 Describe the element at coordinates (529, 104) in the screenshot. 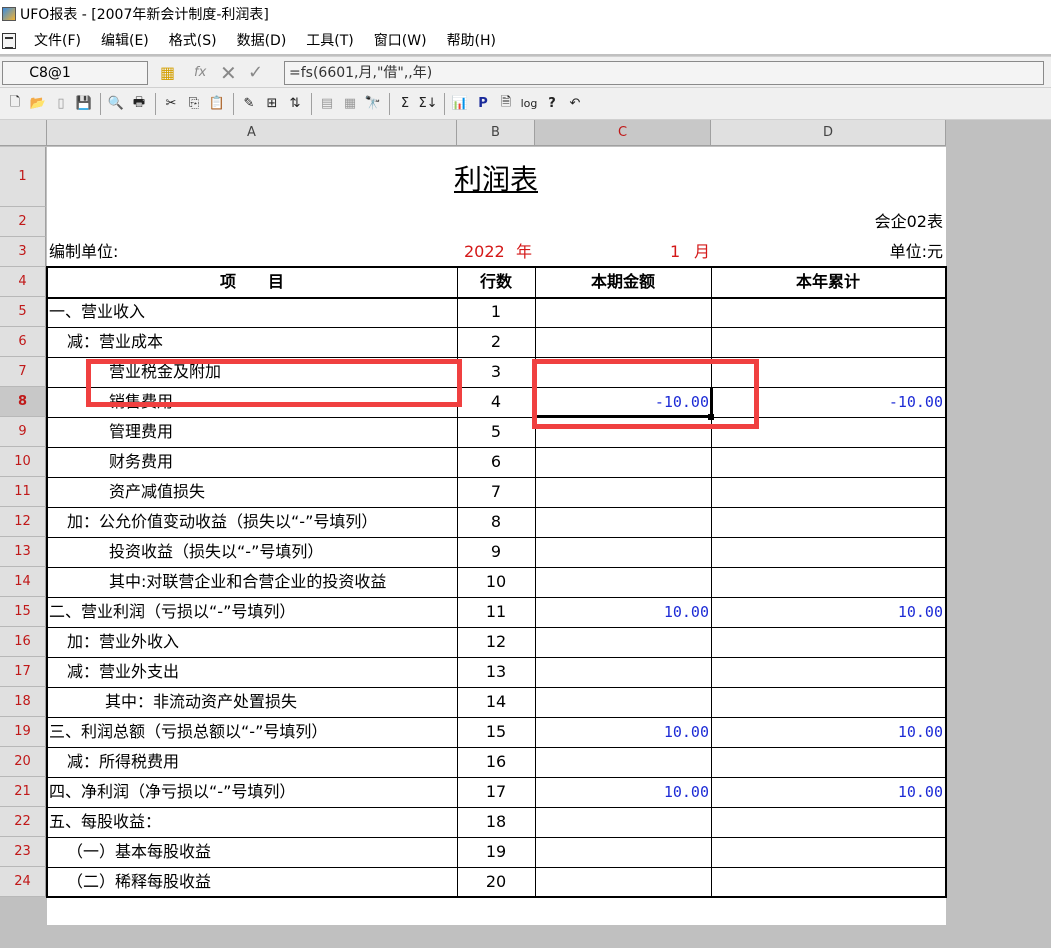

I see `log-icon: log` at that location.